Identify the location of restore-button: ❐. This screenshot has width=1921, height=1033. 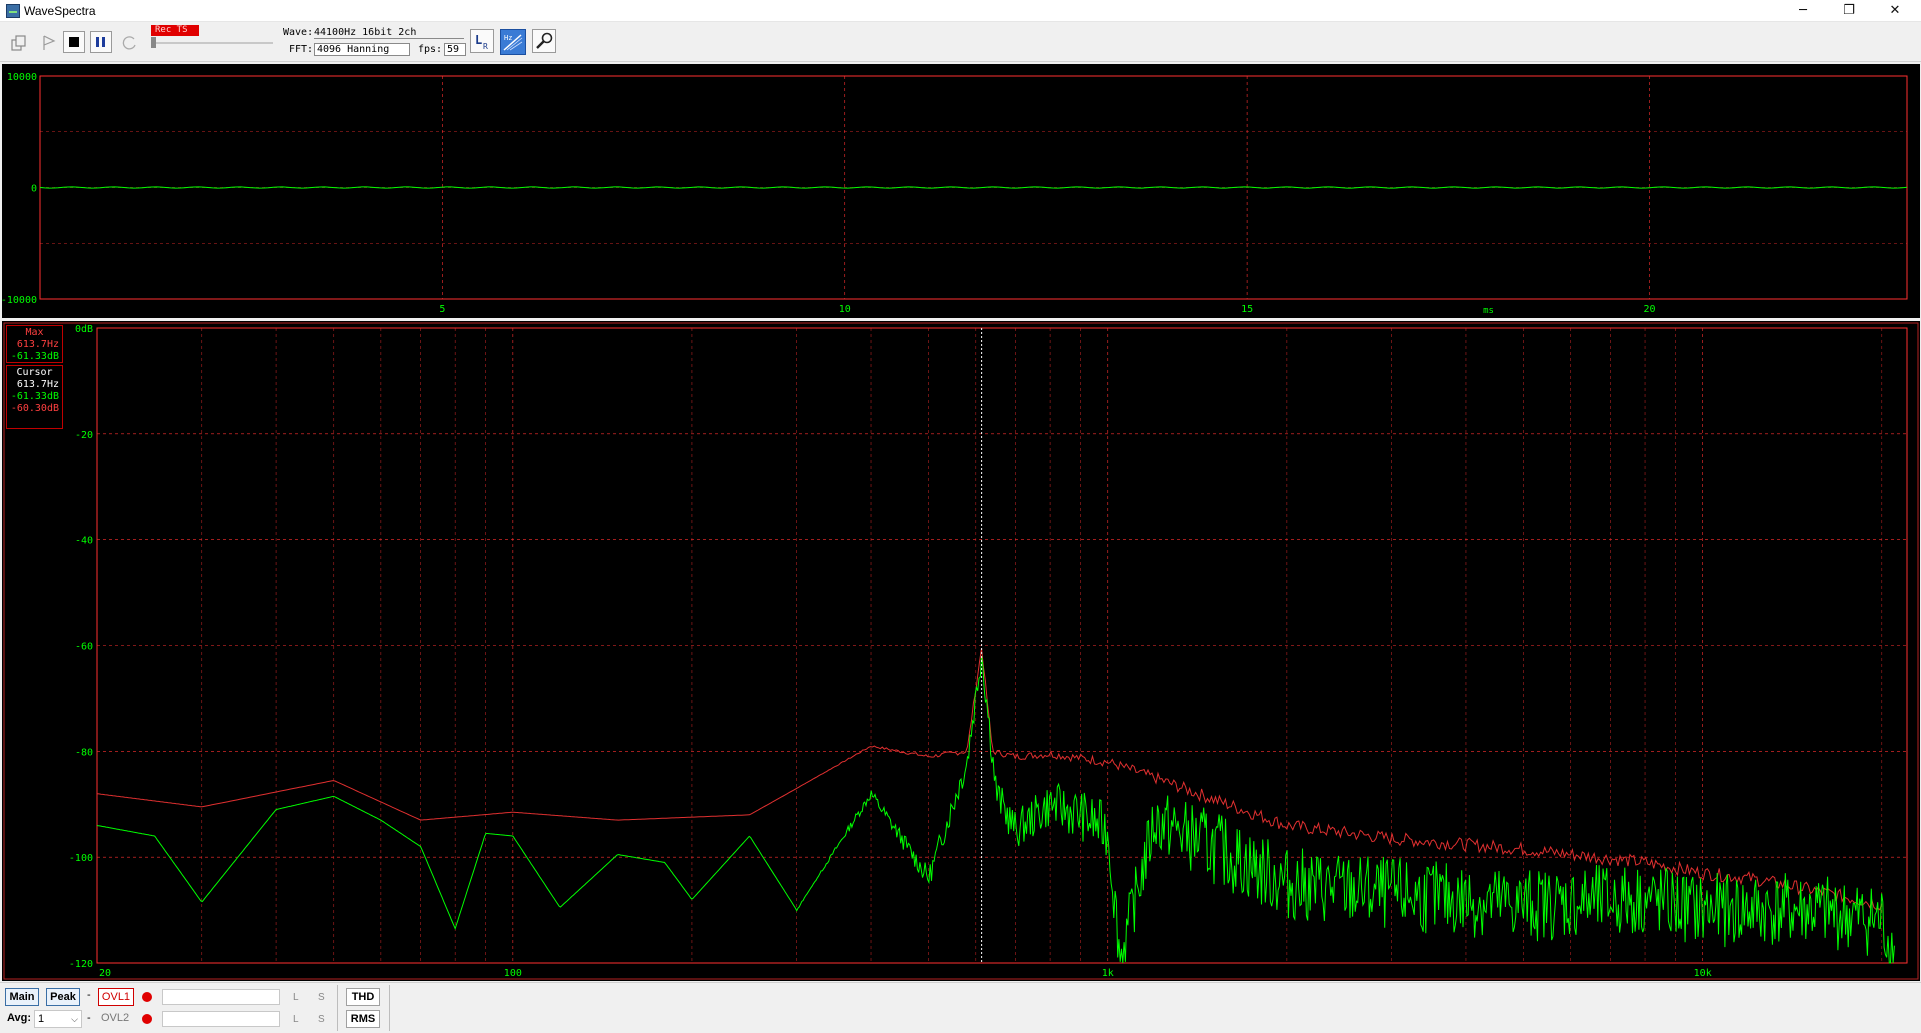
(1849, 11).